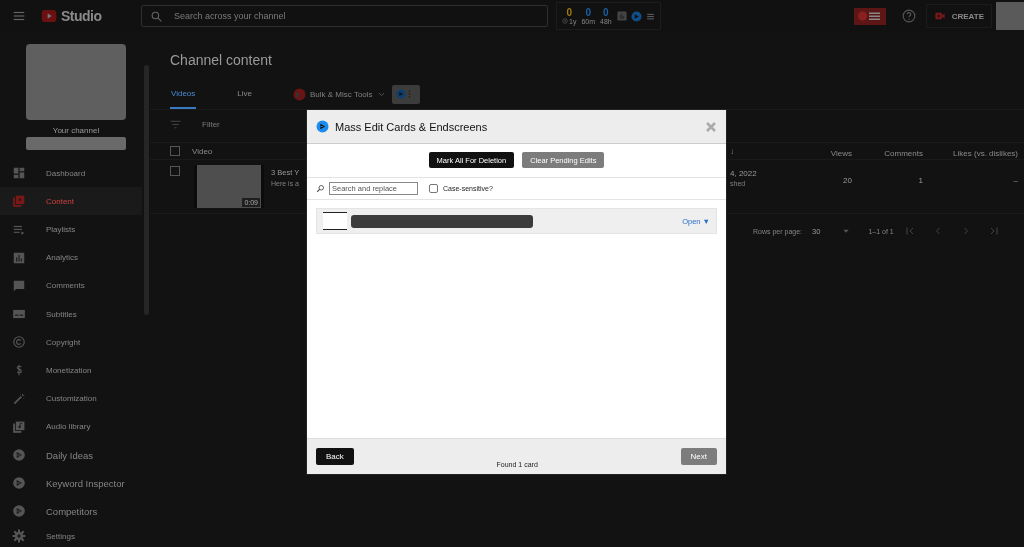 The height and width of the screenshot is (547, 1024). I want to click on sort-arrow: ↓, so click(771, 151).